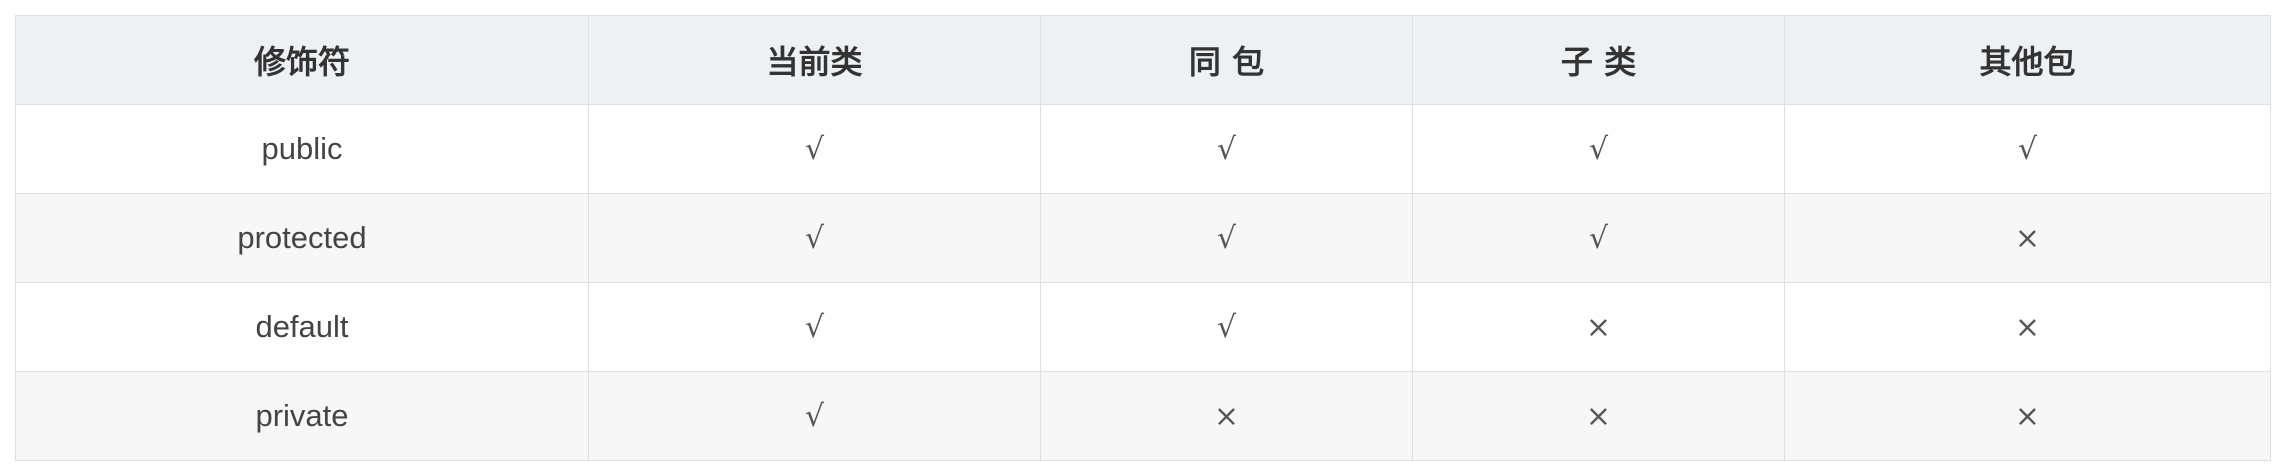  What do you see at coordinates (2027, 149) in the screenshot?
I see `other-package-cell: √` at bounding box center [2027, 149].